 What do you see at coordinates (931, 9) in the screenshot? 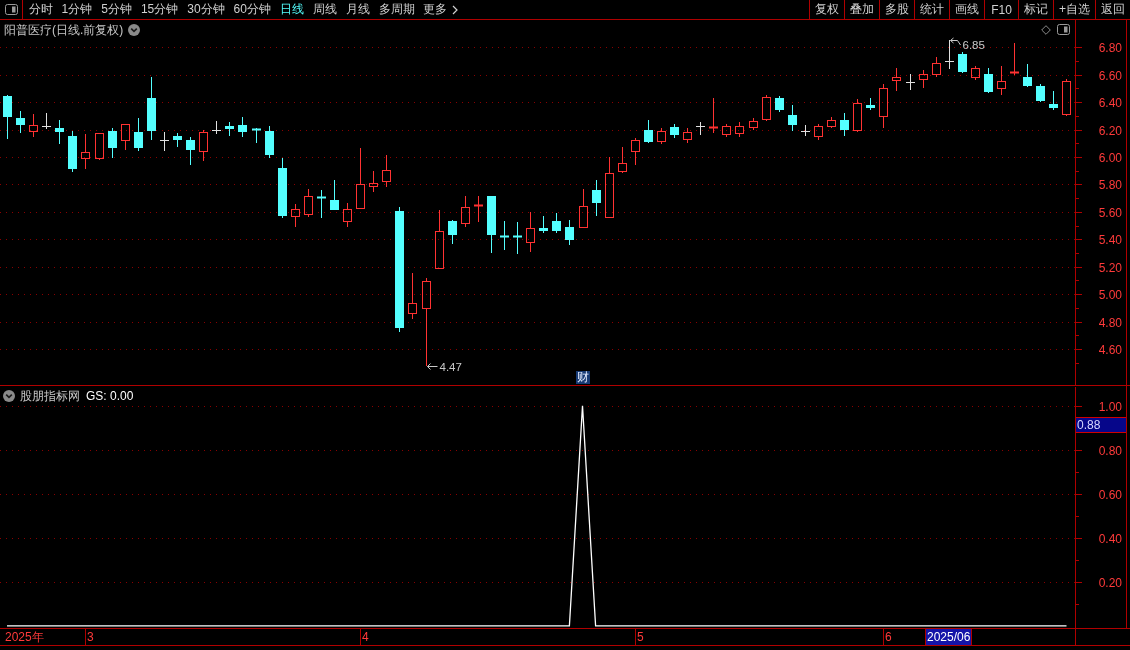
I see `toolbar-button: 统计` at bounding box center [931, 9].